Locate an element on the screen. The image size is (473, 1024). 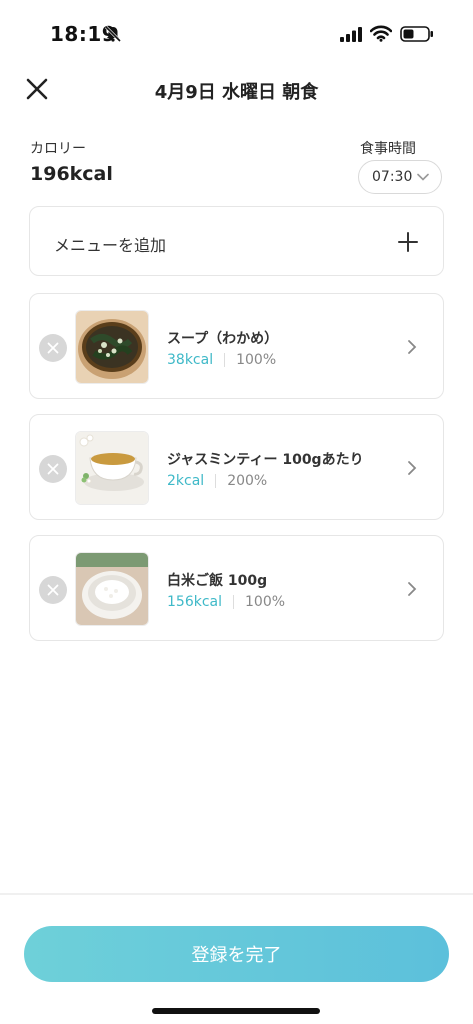
food-meta: 2kcal 200% is located at coordinates (217, 481).